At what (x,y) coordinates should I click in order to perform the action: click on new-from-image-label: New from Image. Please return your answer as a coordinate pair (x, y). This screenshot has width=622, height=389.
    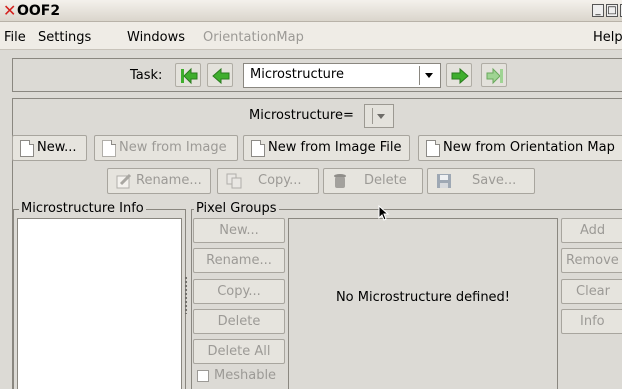
    Looking at the image, I should click on (173, 147).